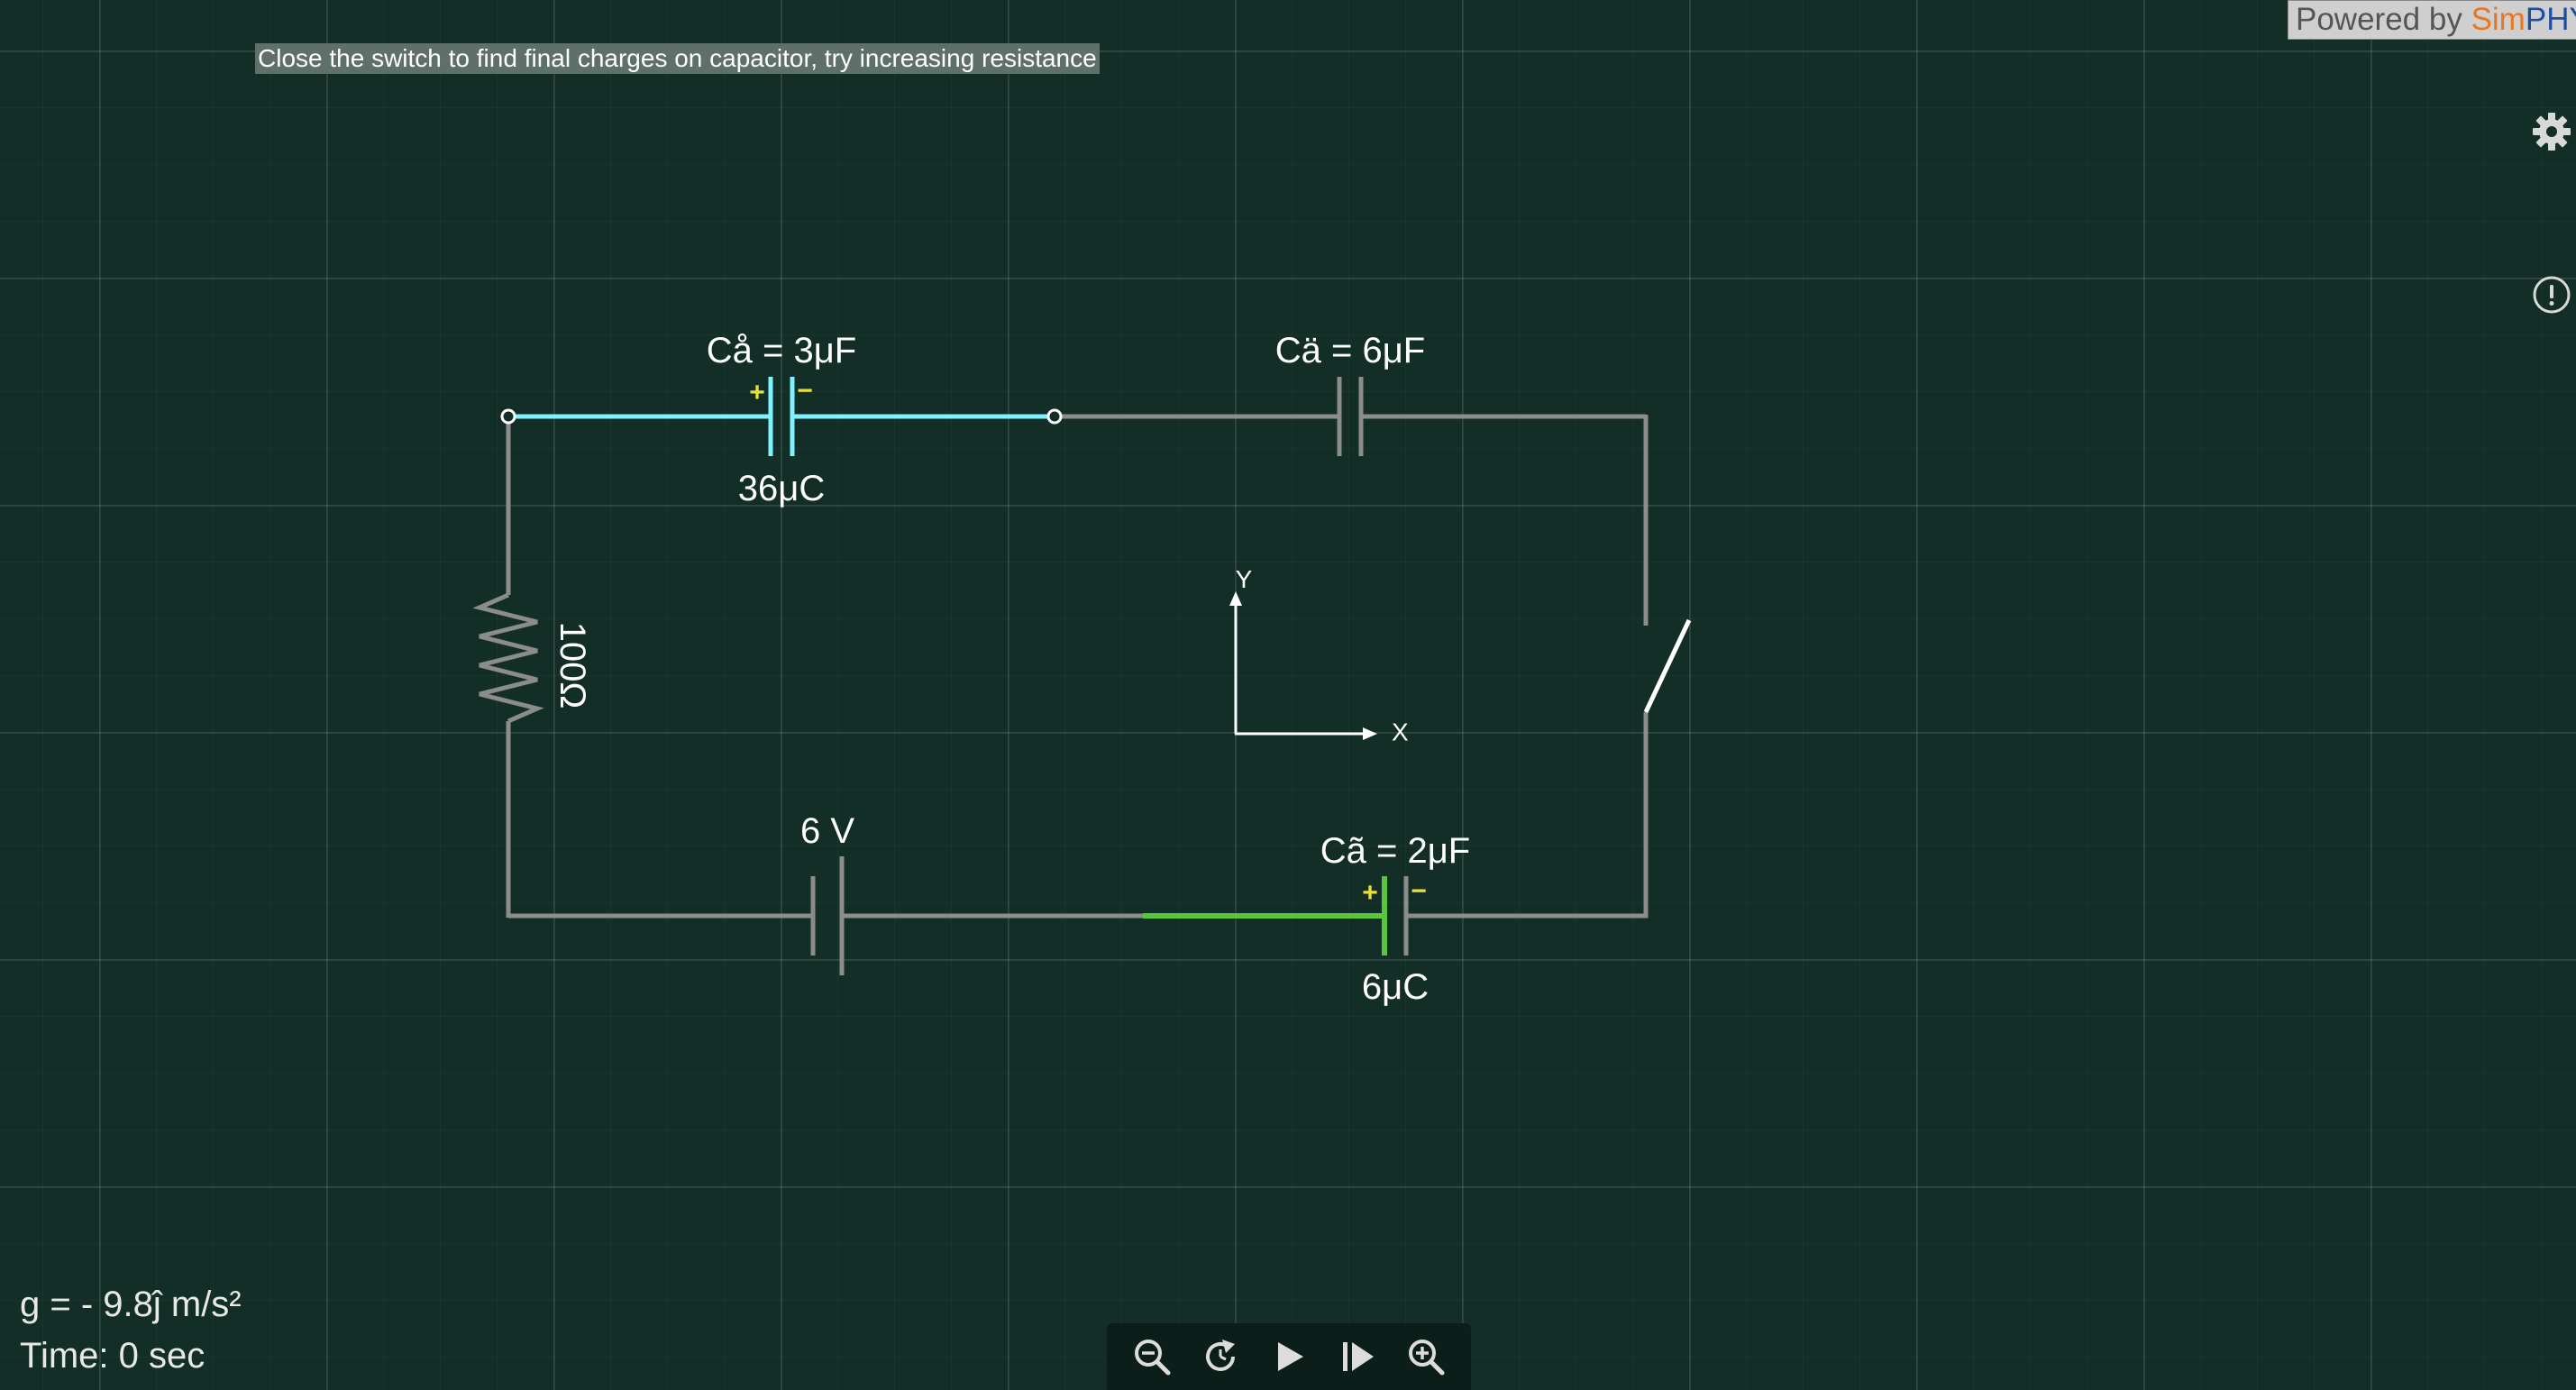 The image size is (2576, 1390). What do you see at coordinates (781, 419) in the screenshot?
I see `capacitor-1: Cå = 3μF + − 36μC` at bounding box center [781, 419].